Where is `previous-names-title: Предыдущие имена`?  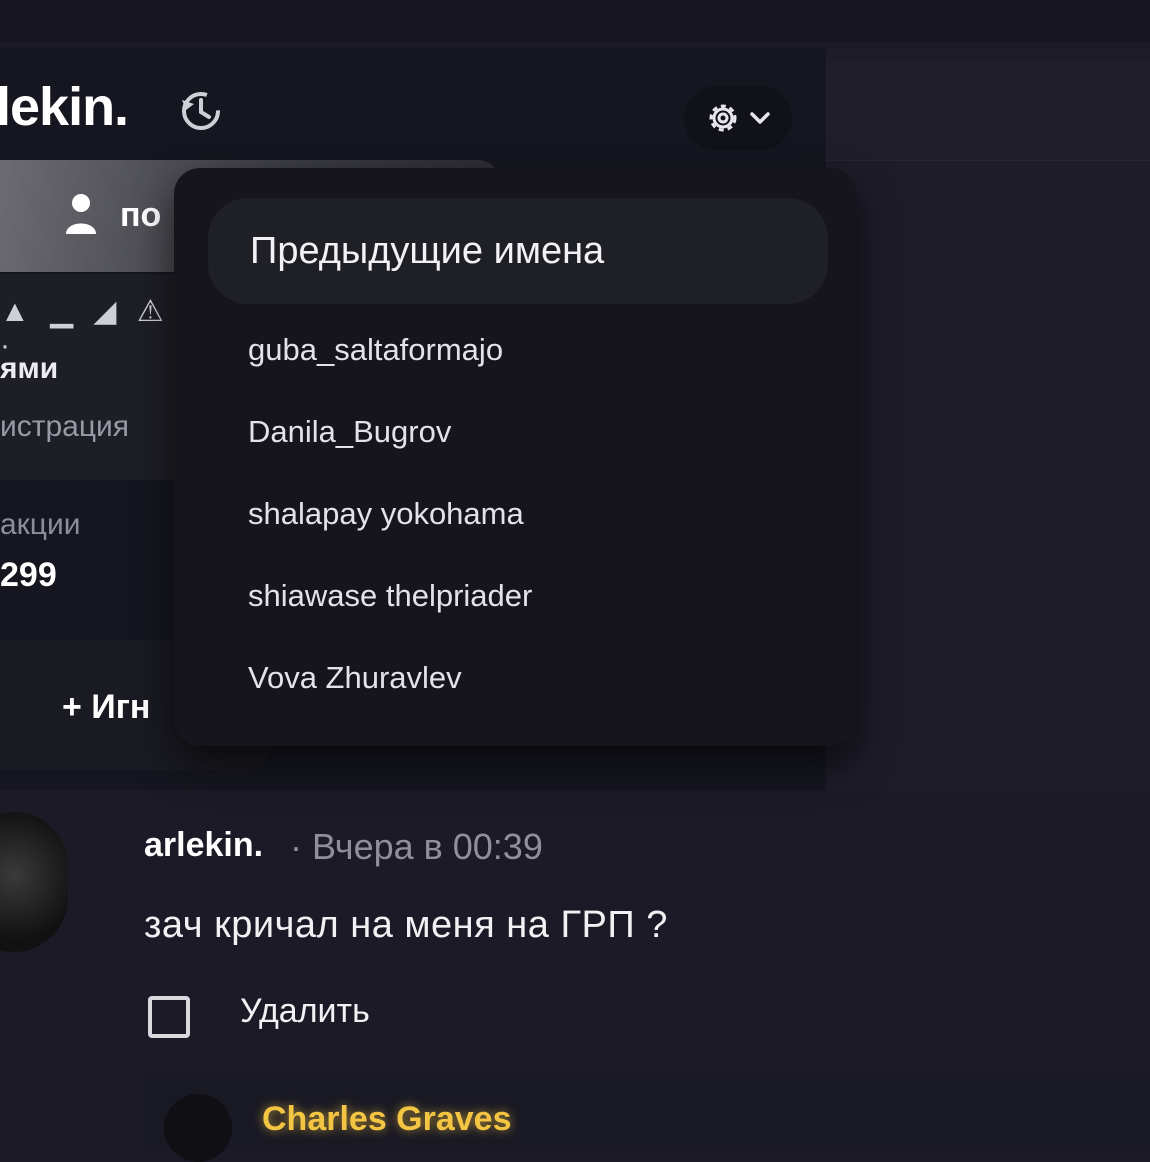 previous-names-title: Предыдущие имена is located at coordinates (427, 251).